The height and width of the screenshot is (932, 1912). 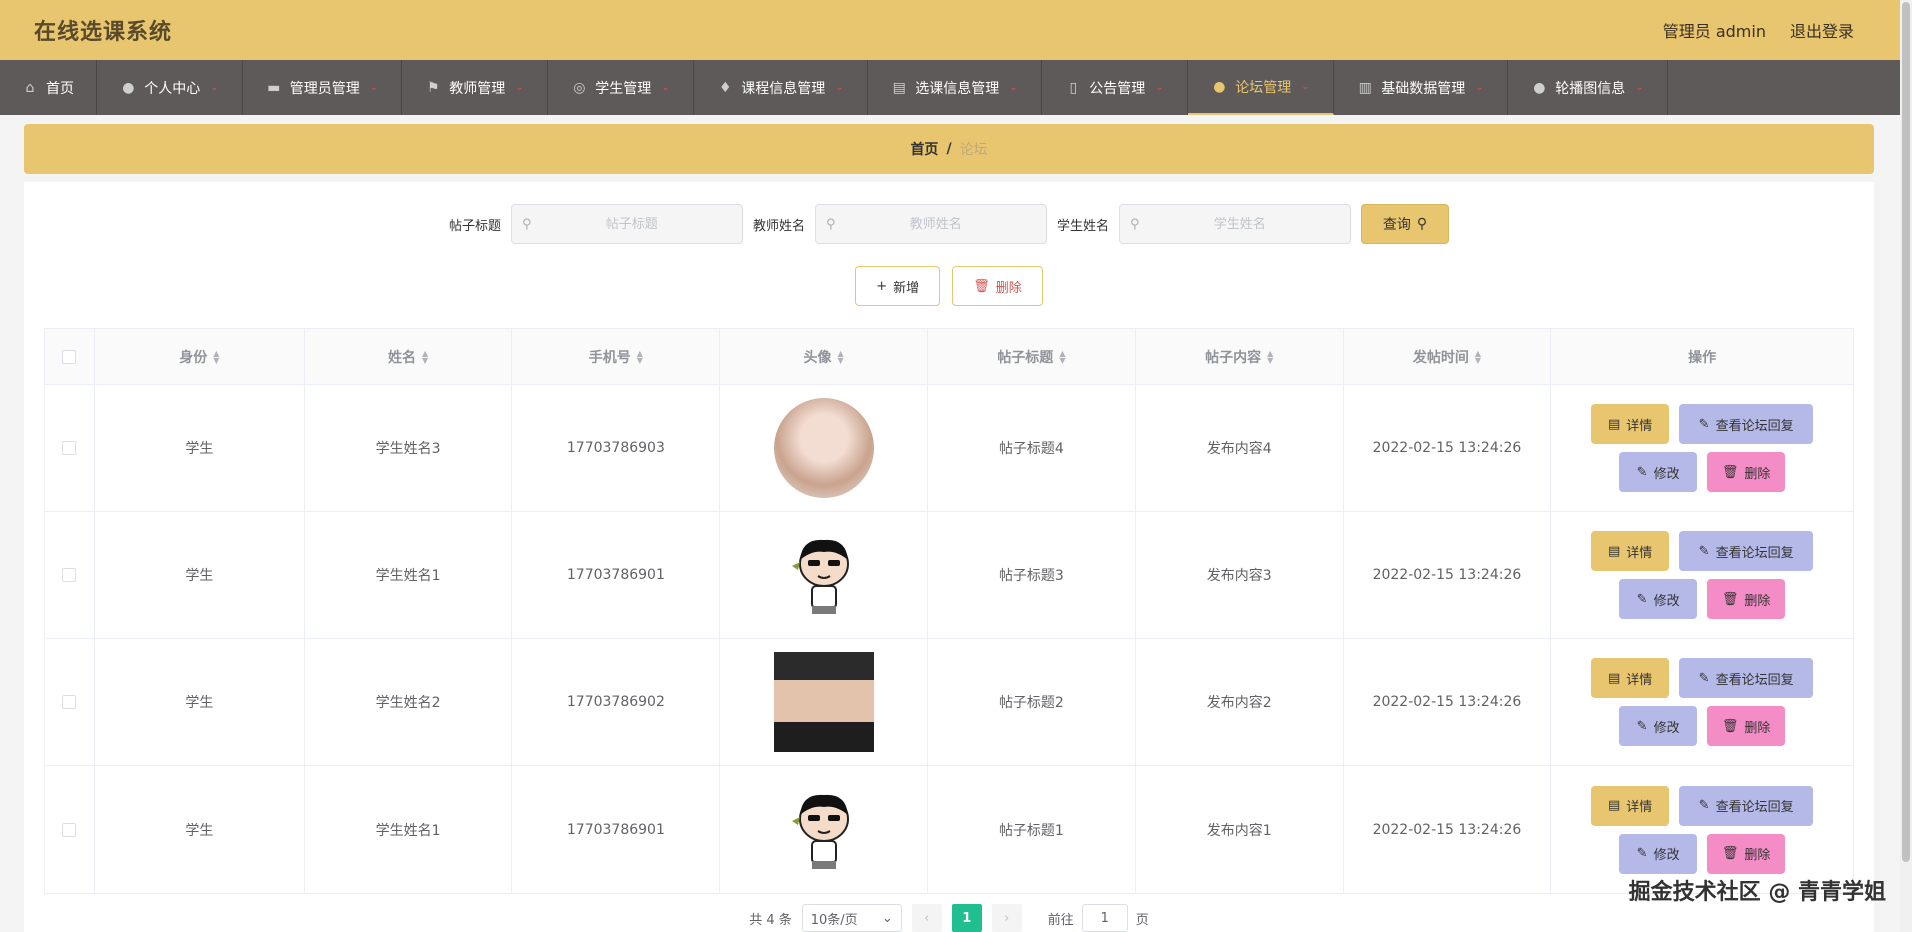 What do you see at coordinates (997, 286) in the screenshot?
I see `batch-delete-button: 🗑 删除` at bounding box center [997, 286].